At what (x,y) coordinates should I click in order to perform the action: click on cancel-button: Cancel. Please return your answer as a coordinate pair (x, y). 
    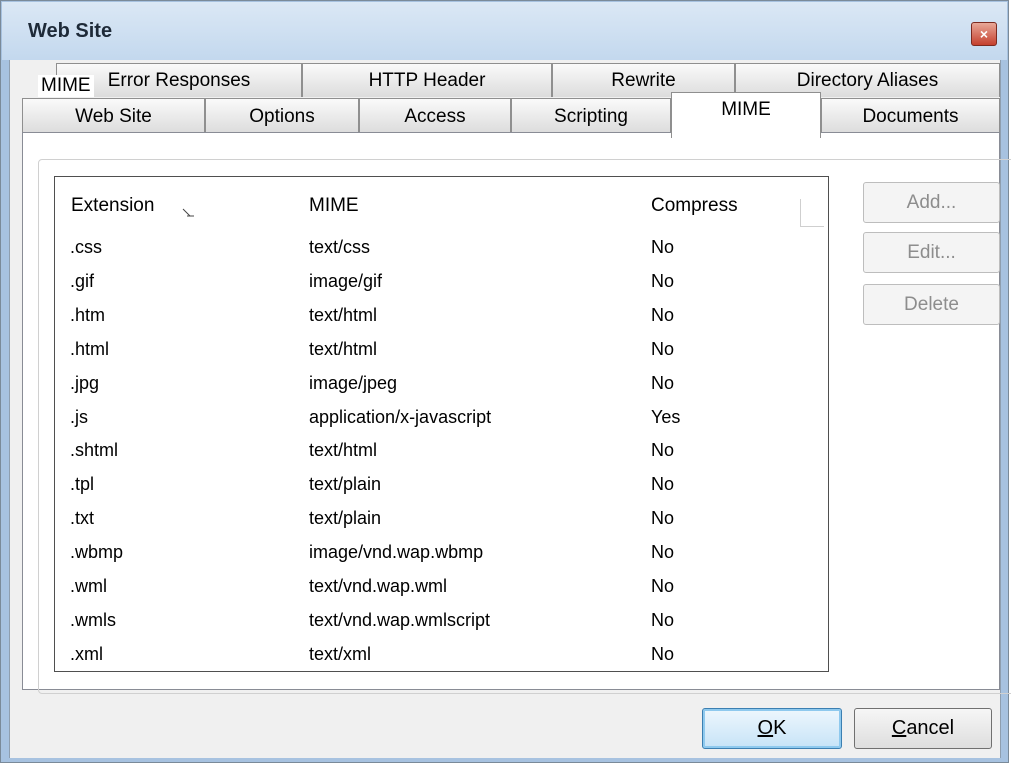
    Looking at the image, I should click on (923, 728).